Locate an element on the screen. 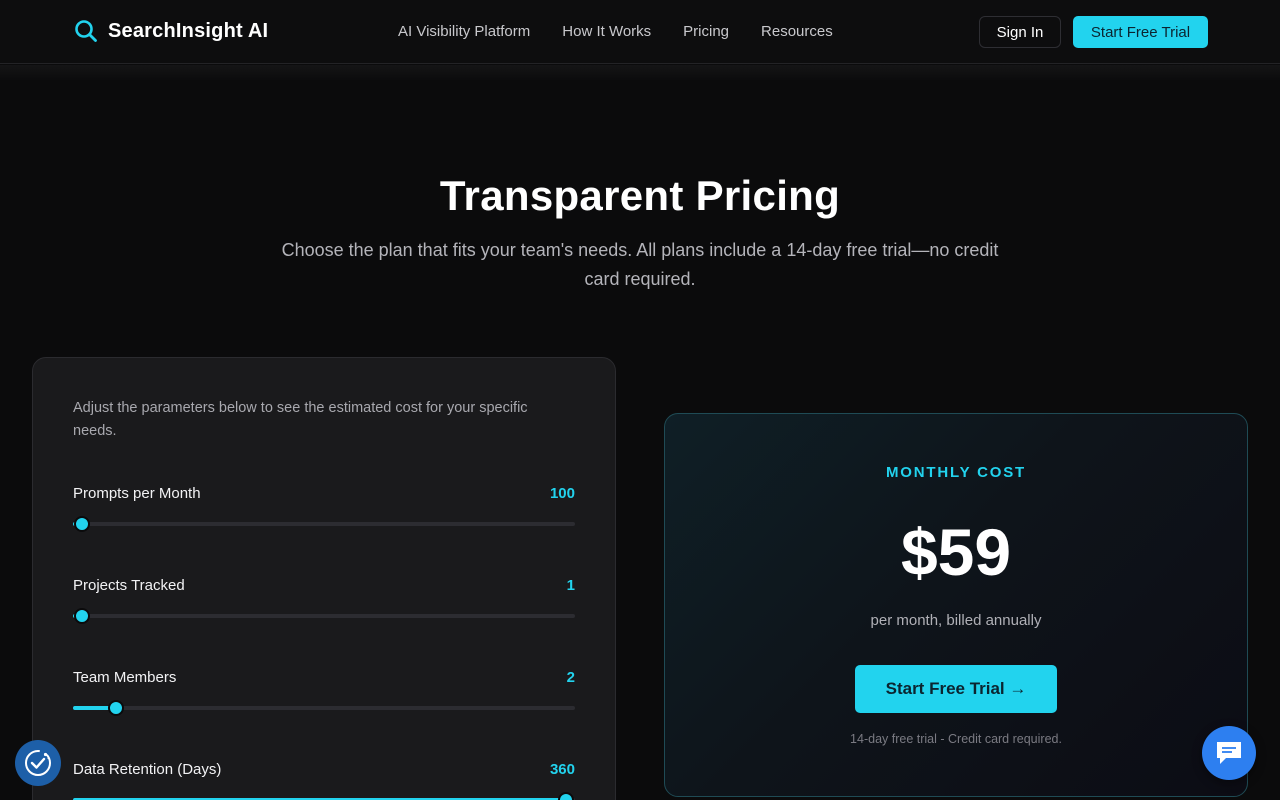 This screenshot has height=800, width=1280. prompts-slider-track is located at coordinates (324, 524).